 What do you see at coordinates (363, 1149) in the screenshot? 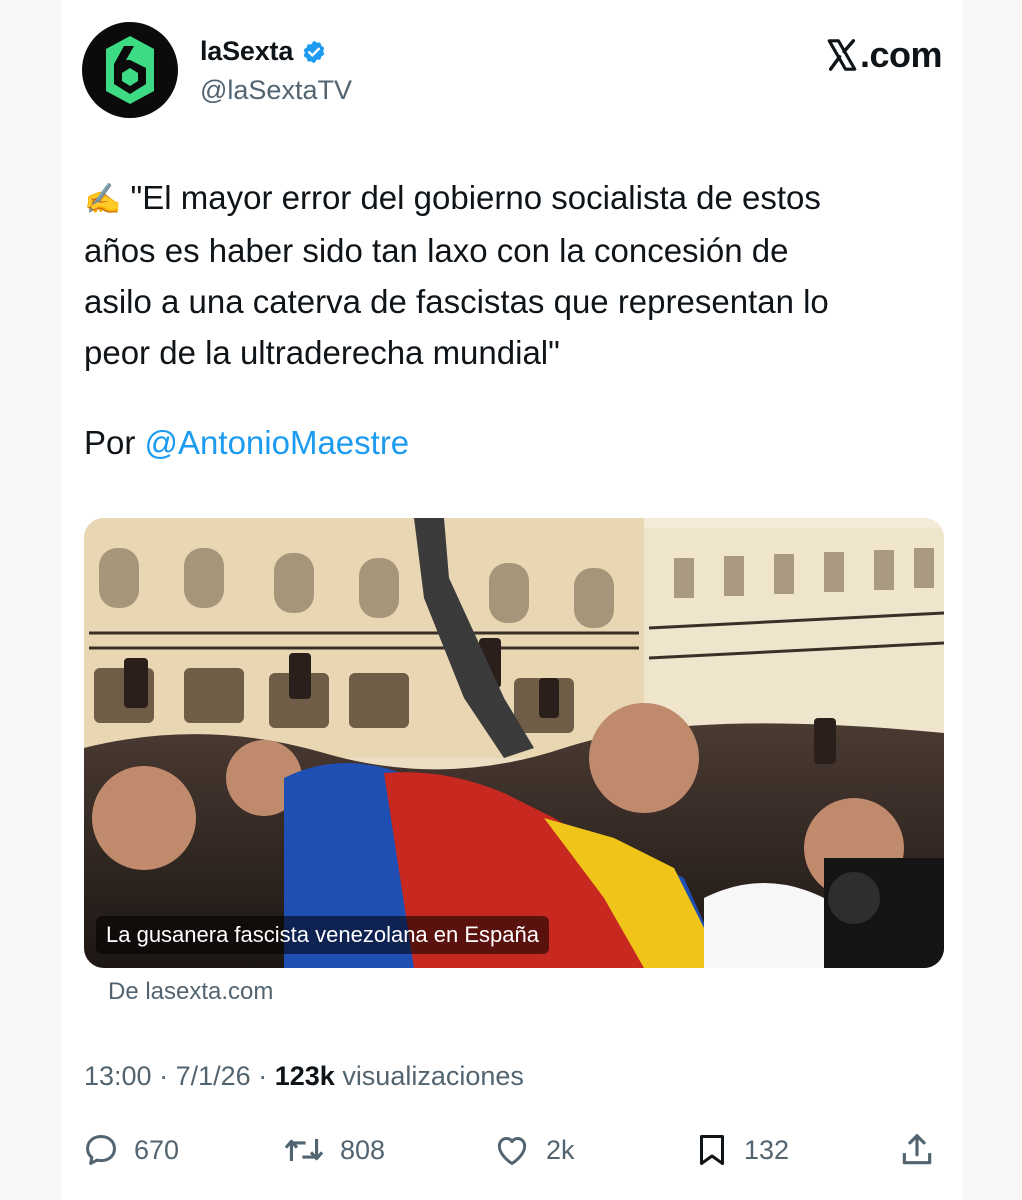
I see `repost-count: 808` at bounding box center [363, 1149].